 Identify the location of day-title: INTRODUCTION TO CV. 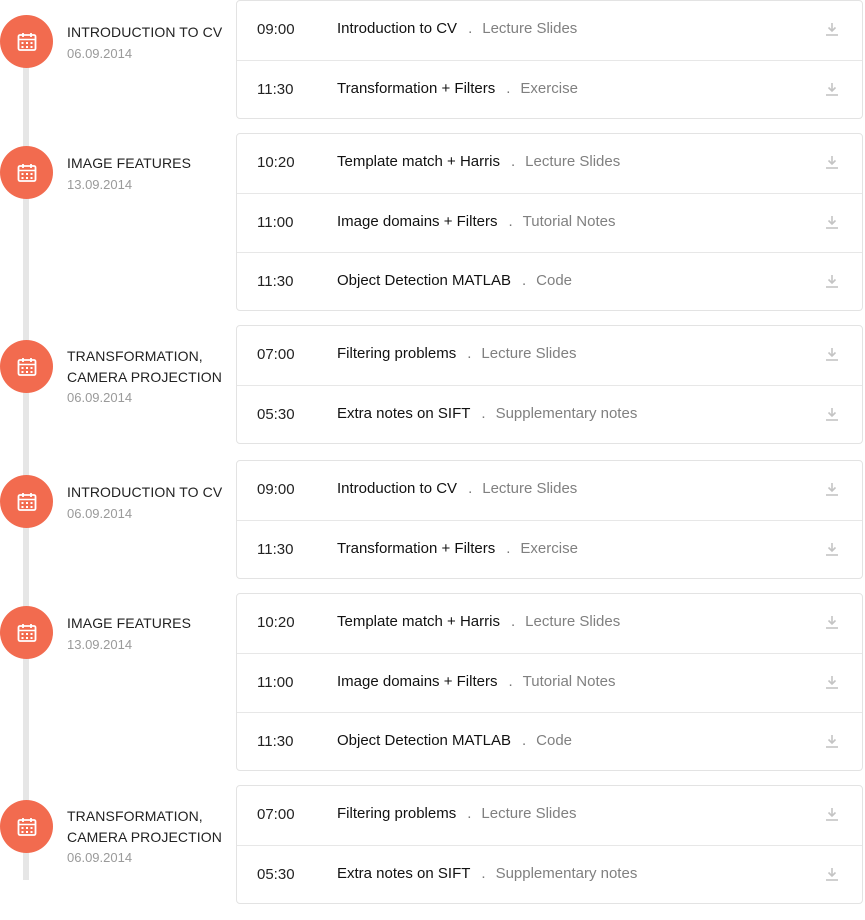
(145, 492).